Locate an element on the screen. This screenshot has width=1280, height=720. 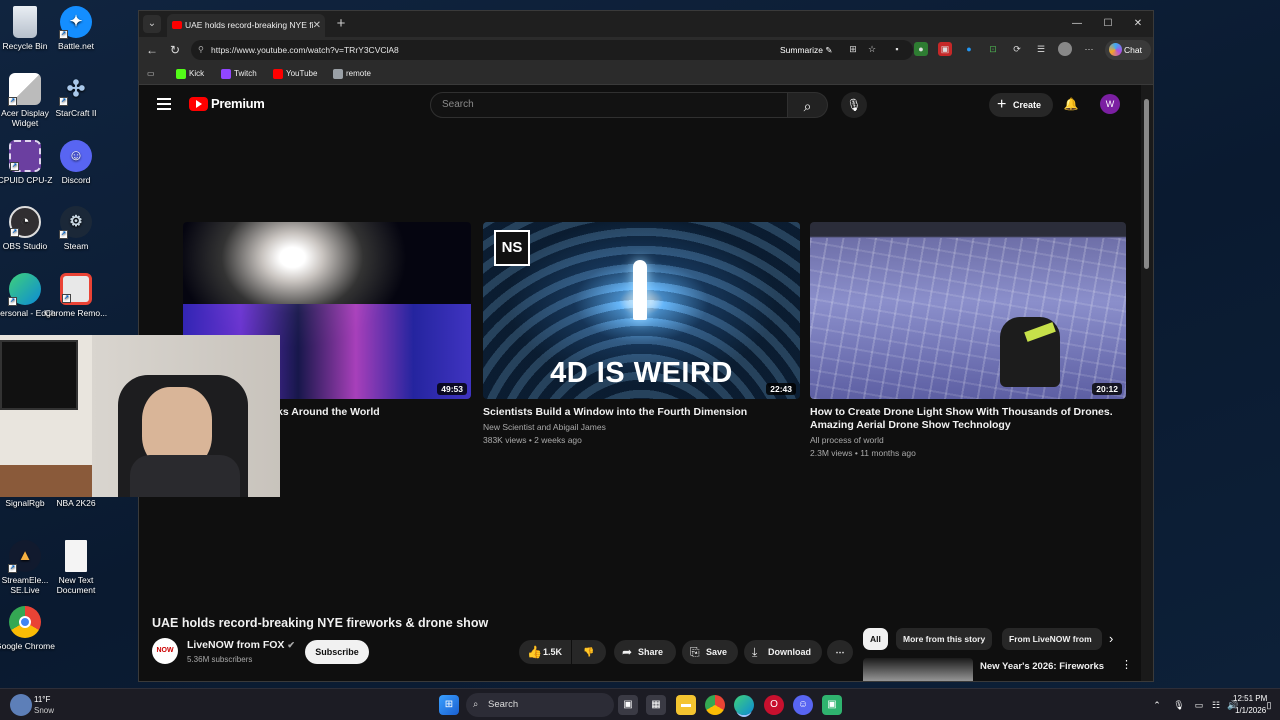
bookmark-youtube: YouTube is located at coordinates (295, 74).